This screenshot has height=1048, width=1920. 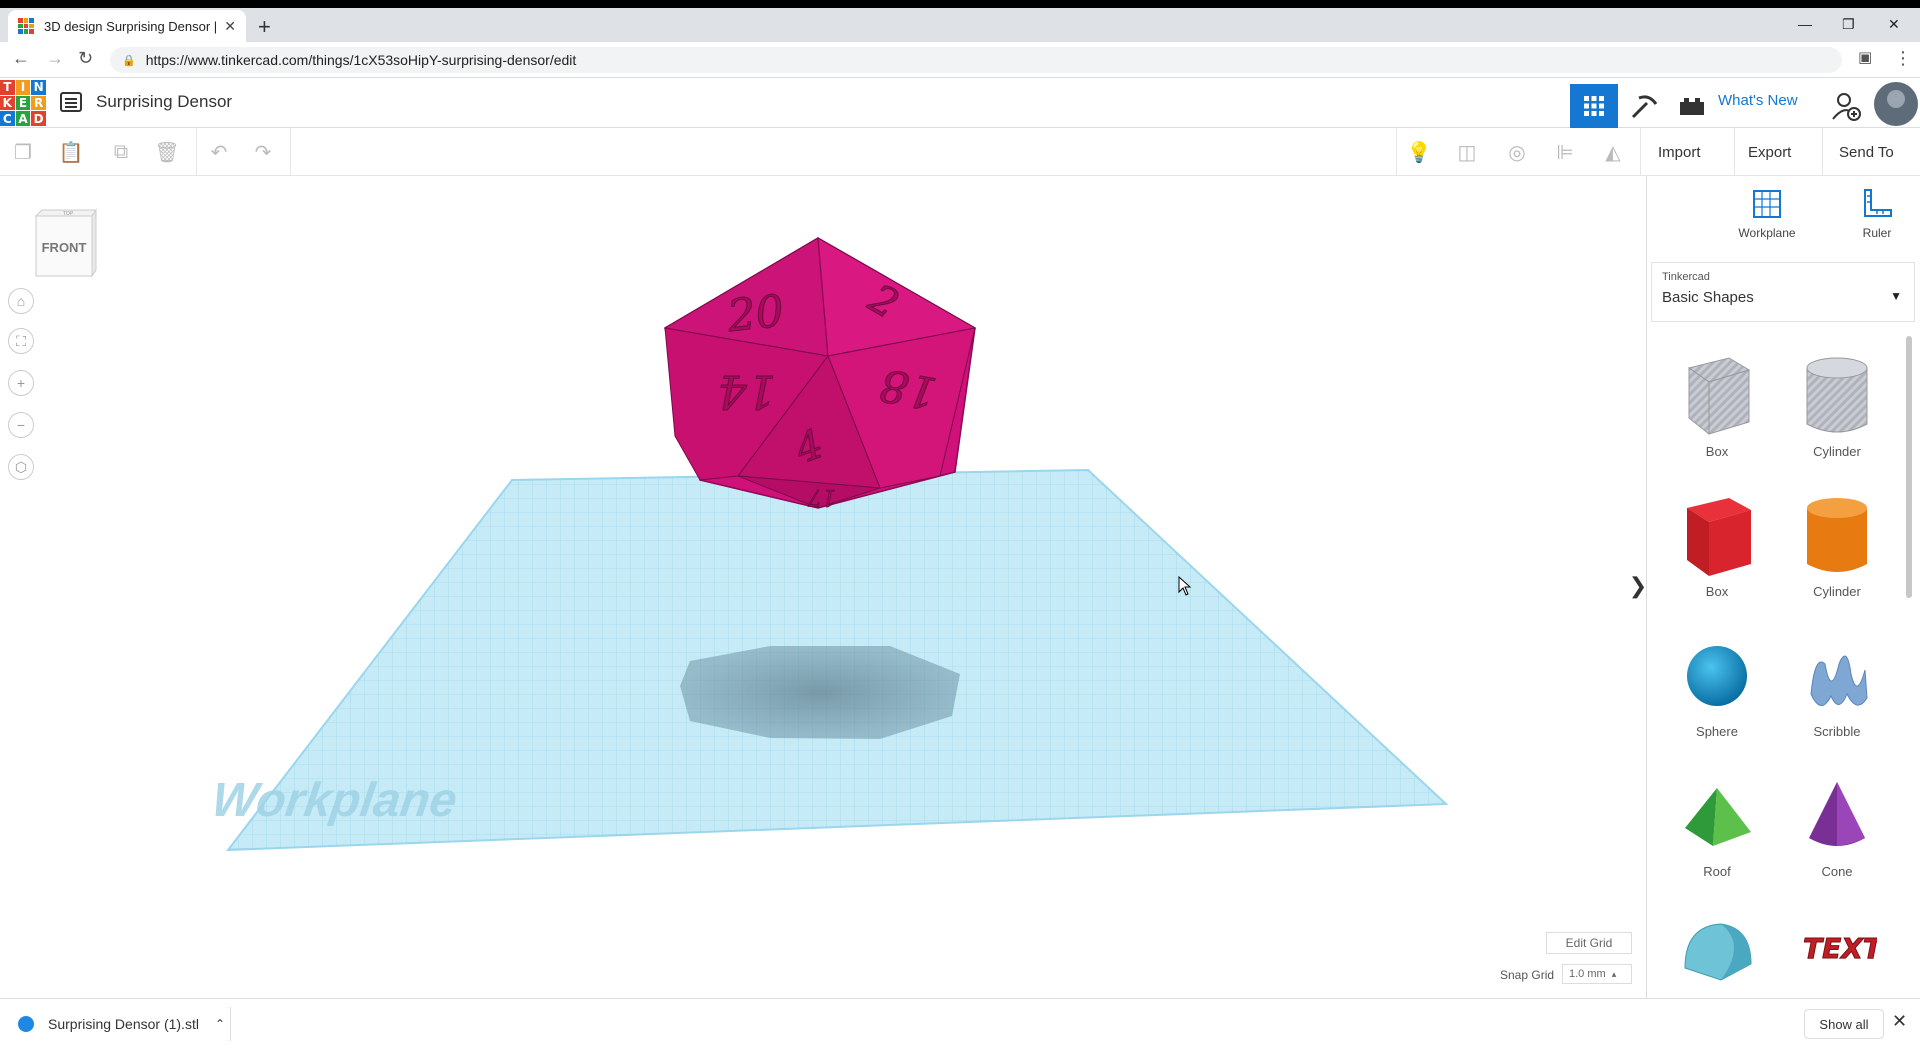 I want to click on workplane-tool: Workplane, so click(x=1767, y=214).